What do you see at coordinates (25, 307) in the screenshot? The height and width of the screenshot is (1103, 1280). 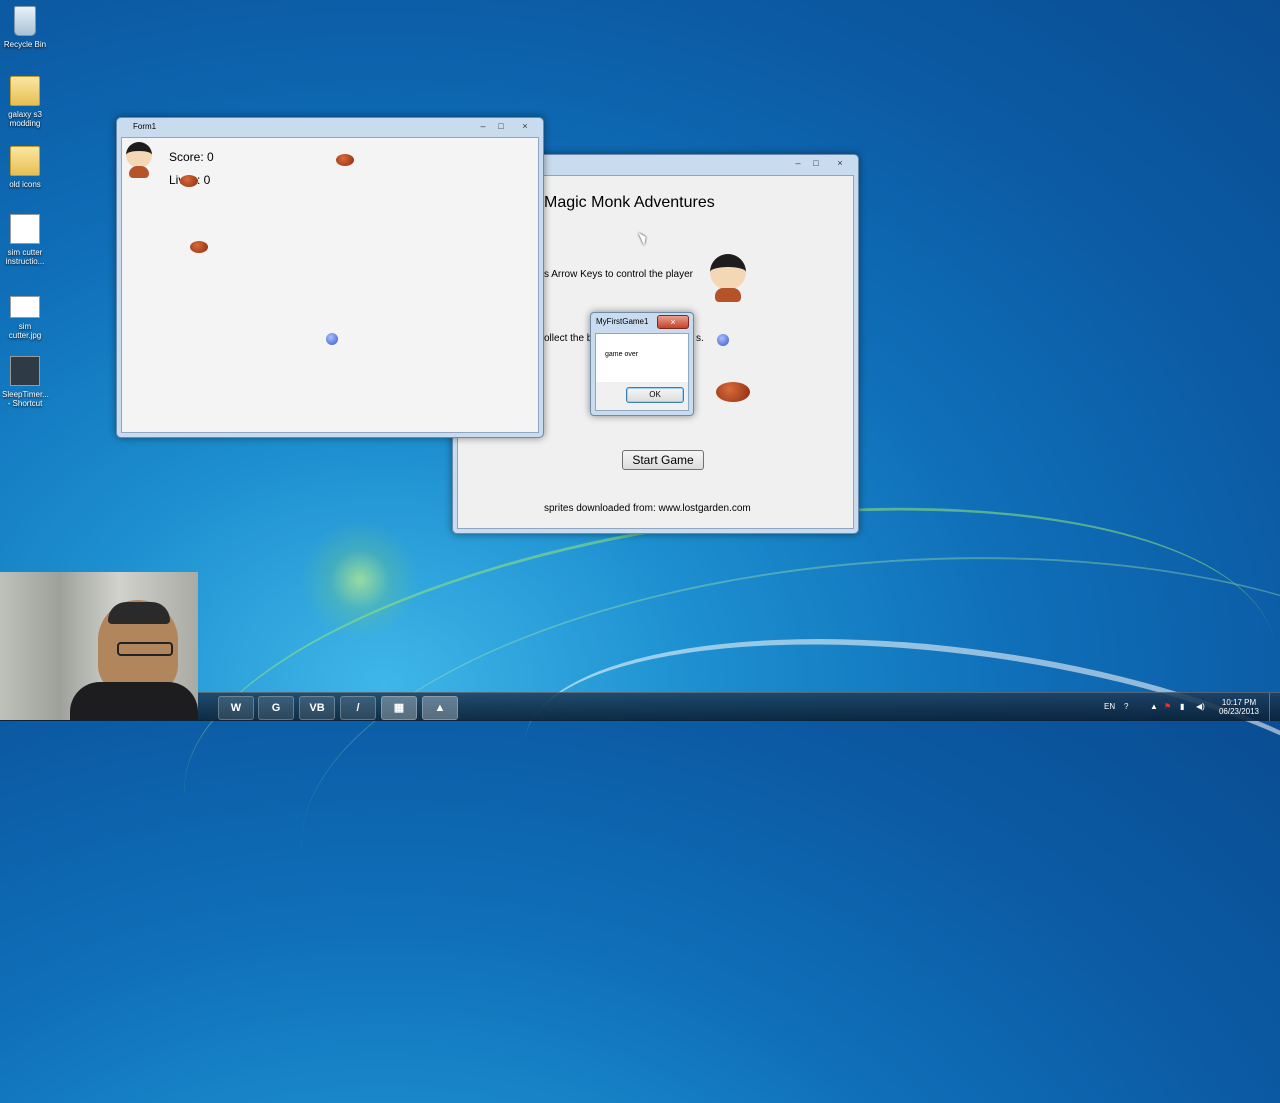 I see `image-file-icon` at bounding box center [25, 307].